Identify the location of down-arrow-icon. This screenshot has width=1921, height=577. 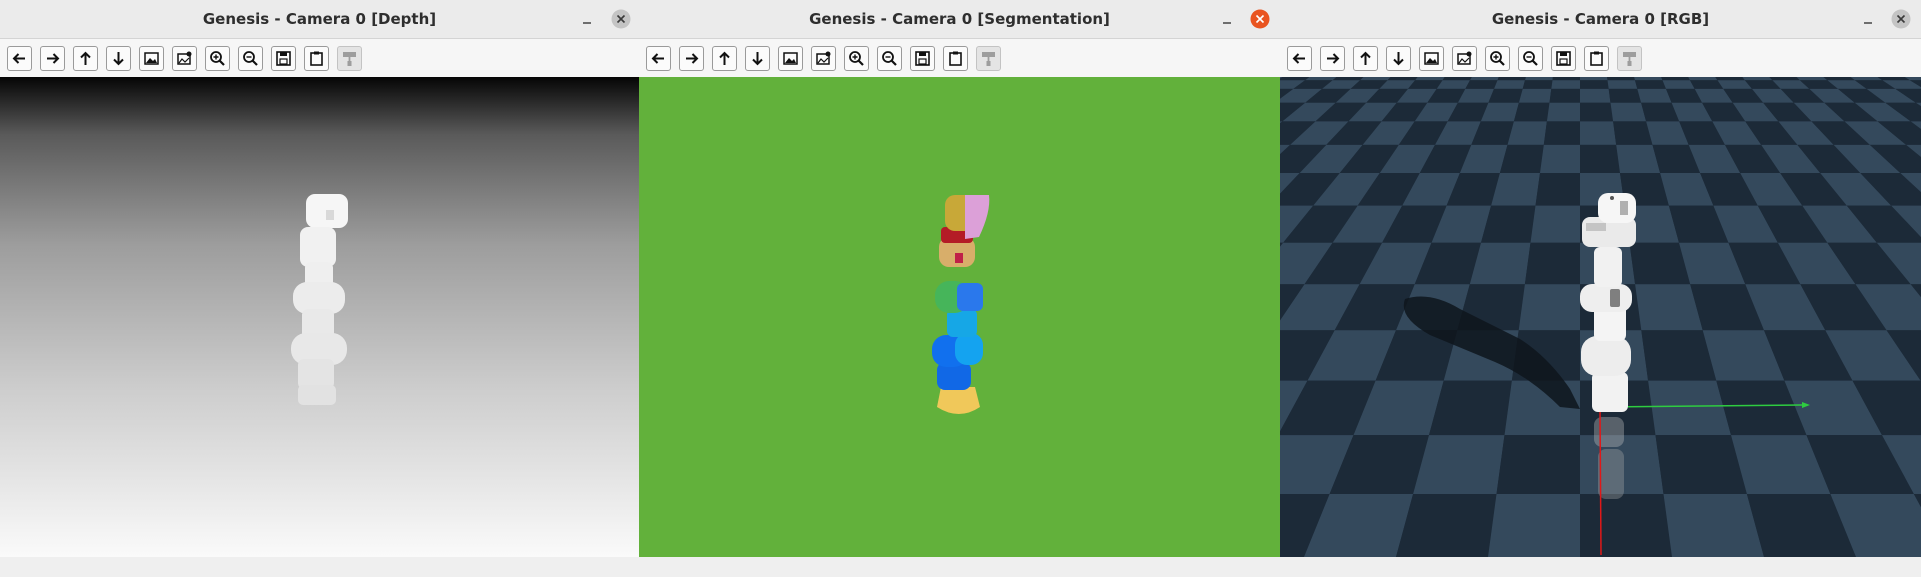
(1398, 59).